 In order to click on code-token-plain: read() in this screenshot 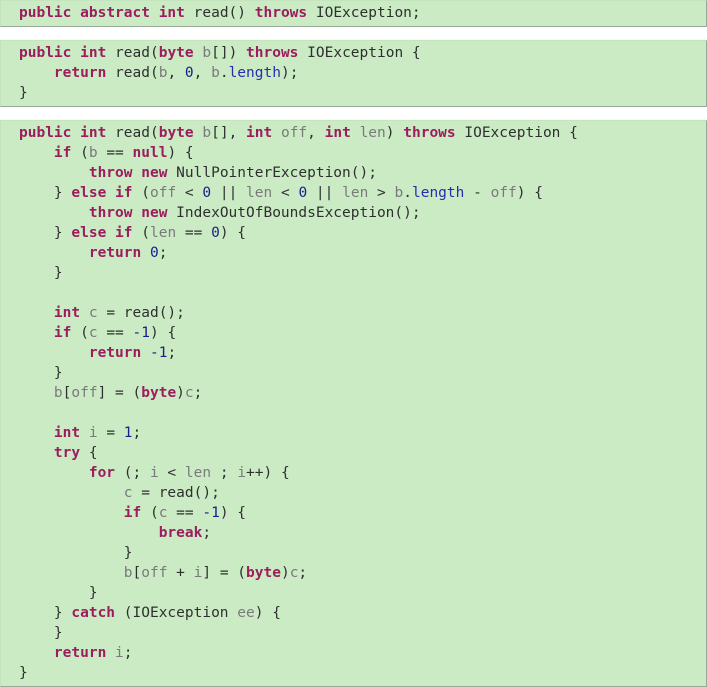, I will do `click(219, 13)`.